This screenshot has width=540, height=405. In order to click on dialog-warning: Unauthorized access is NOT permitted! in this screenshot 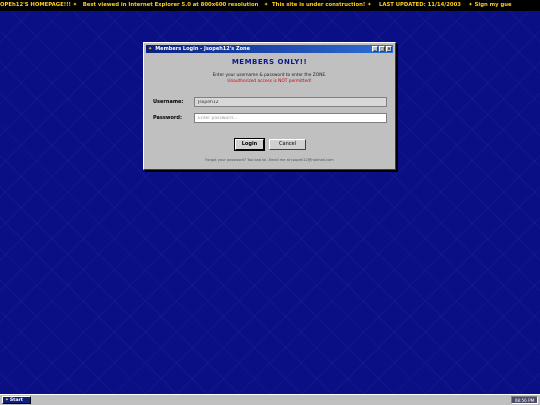, I will do `click(269, 81)`.